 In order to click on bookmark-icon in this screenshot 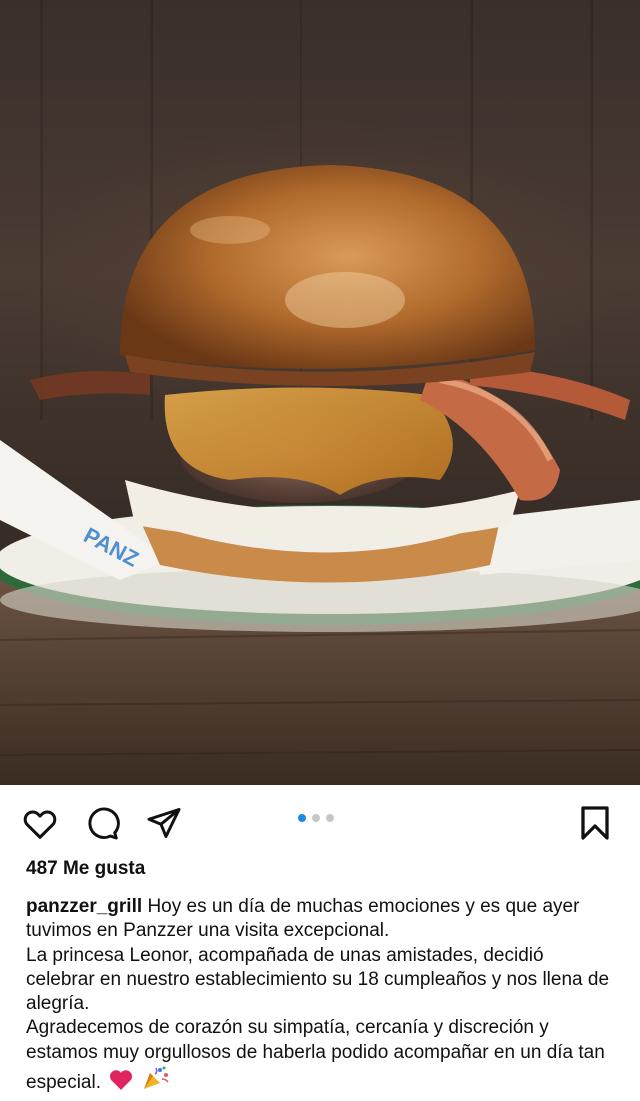, I will do `click(595, 823)`.